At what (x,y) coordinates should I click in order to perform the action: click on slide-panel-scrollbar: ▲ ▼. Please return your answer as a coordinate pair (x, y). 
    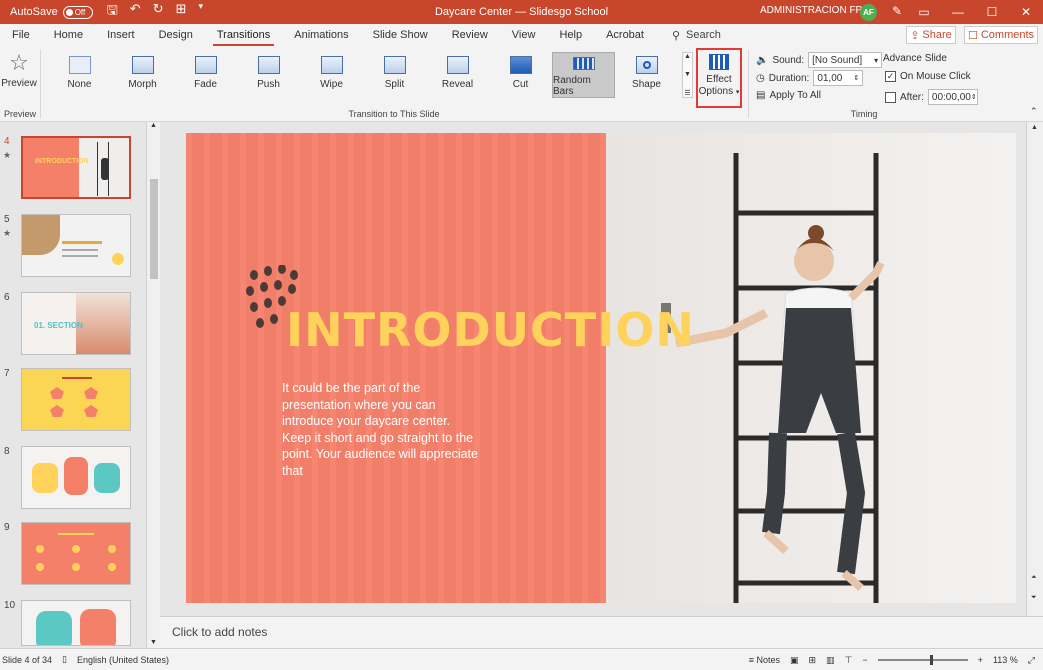
    Looking at the image, I should click on (153, 385).